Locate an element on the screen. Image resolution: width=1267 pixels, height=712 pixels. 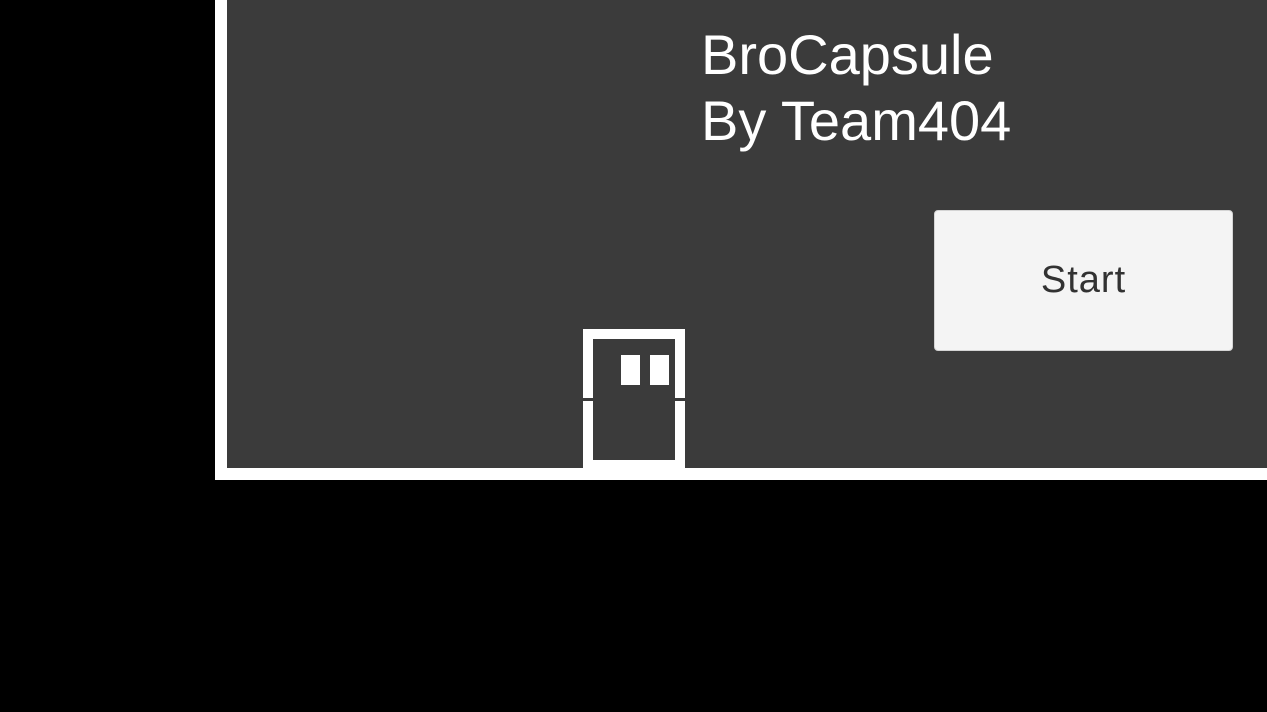
capsule-character-icon is located at coordinates (634, 399).